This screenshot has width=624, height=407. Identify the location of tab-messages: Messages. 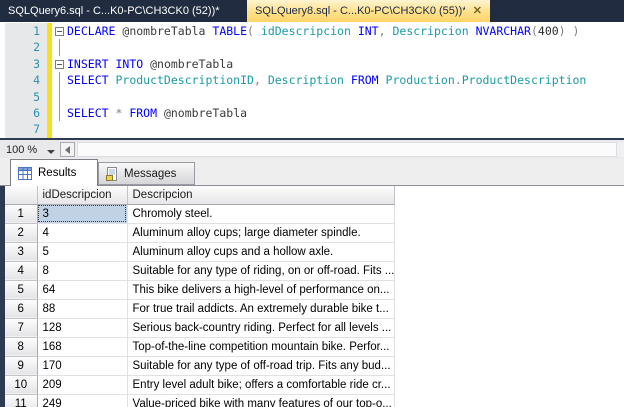
(146, 173).